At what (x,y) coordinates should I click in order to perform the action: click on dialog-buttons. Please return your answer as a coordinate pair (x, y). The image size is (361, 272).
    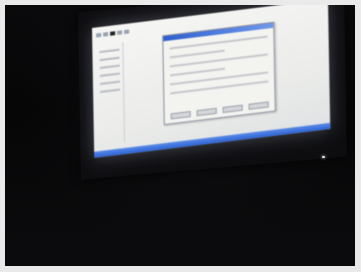
    Looking at the image, I should click on (219, 110).